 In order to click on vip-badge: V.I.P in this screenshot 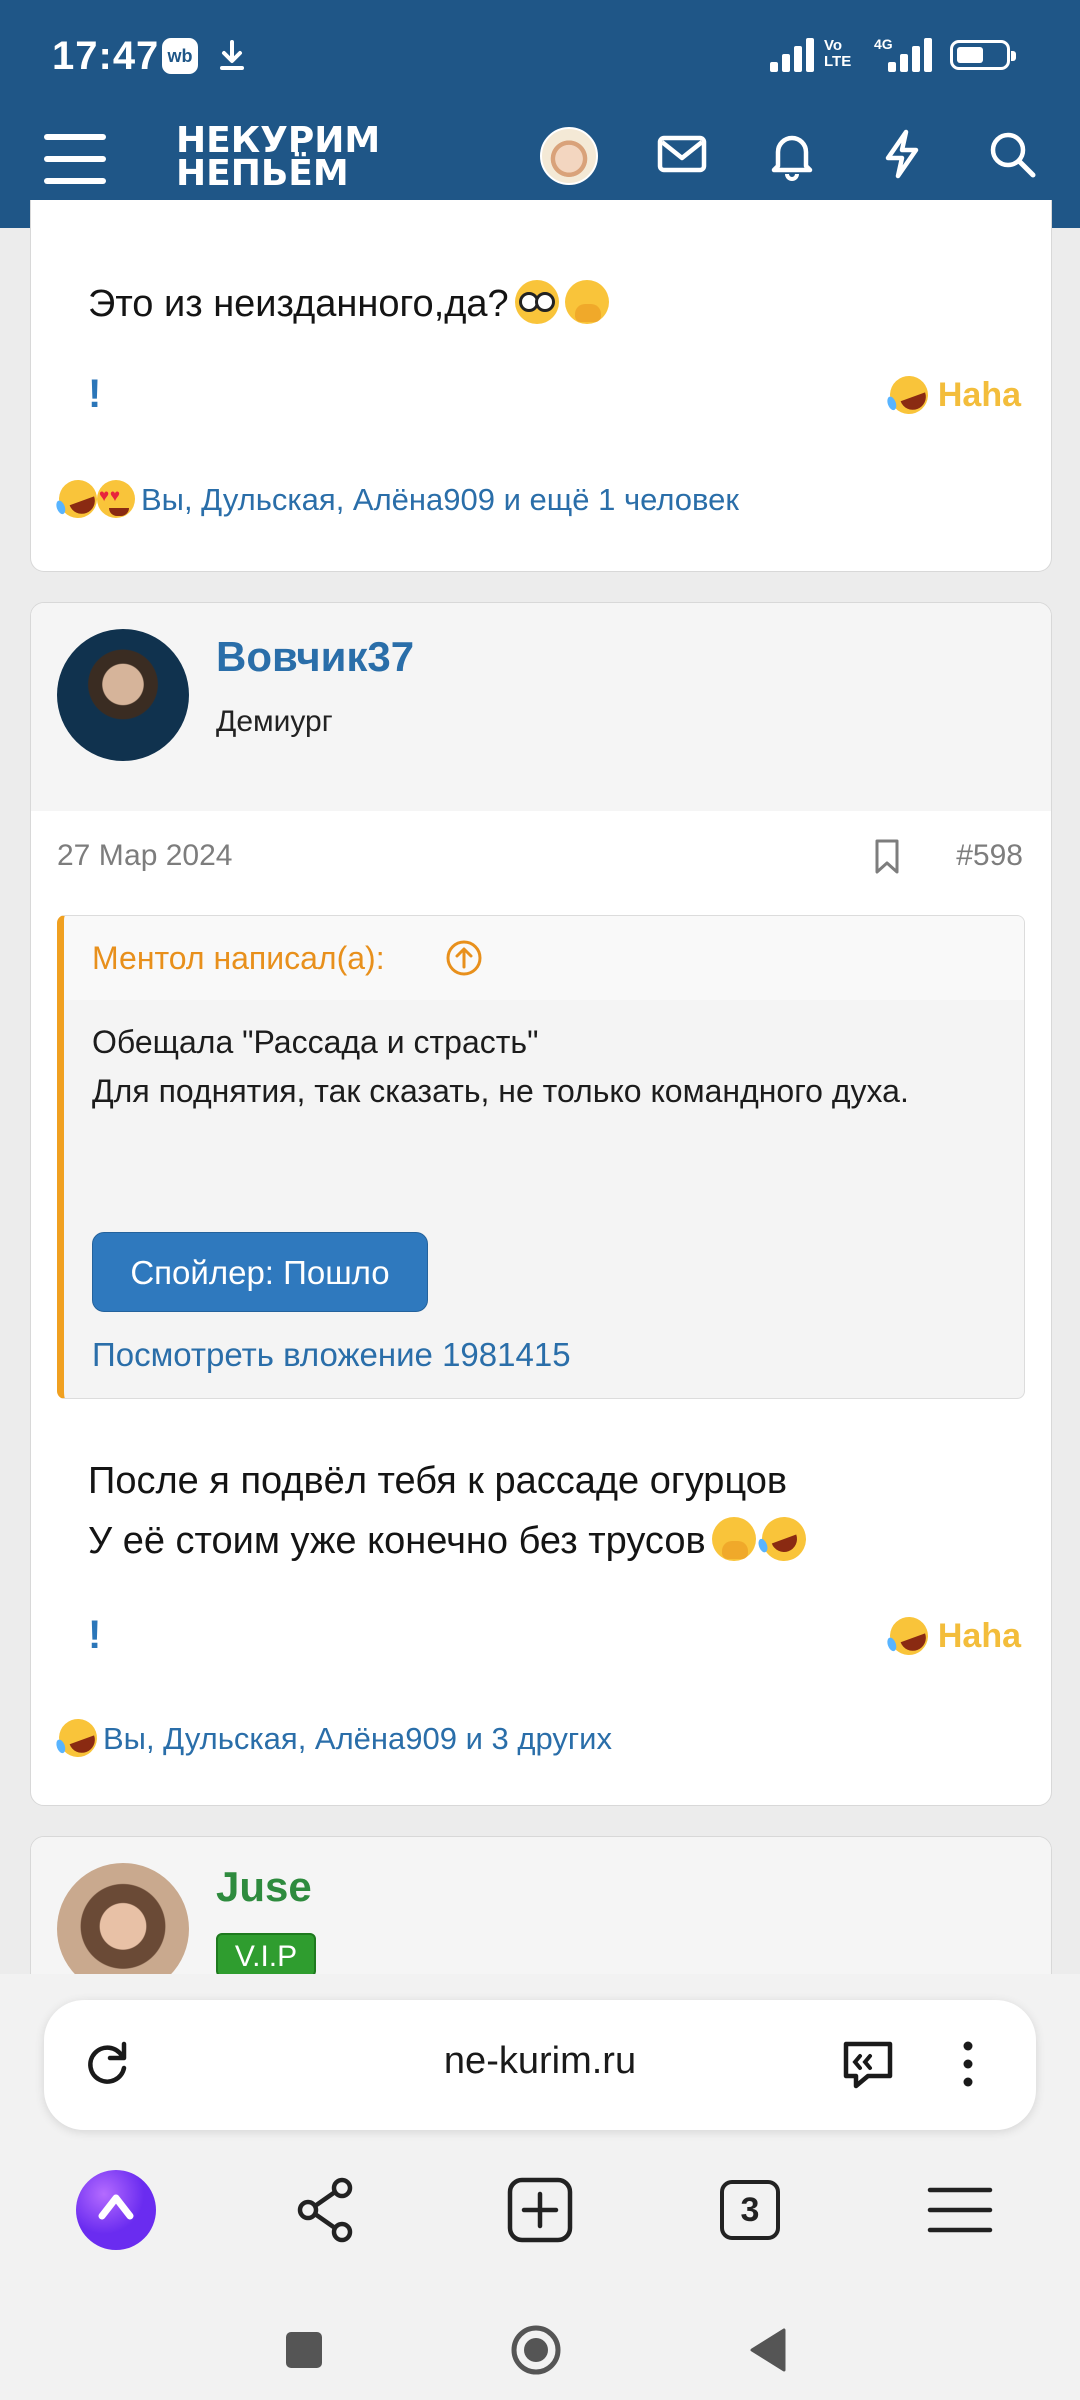, I will do `click(266, 1955)`.